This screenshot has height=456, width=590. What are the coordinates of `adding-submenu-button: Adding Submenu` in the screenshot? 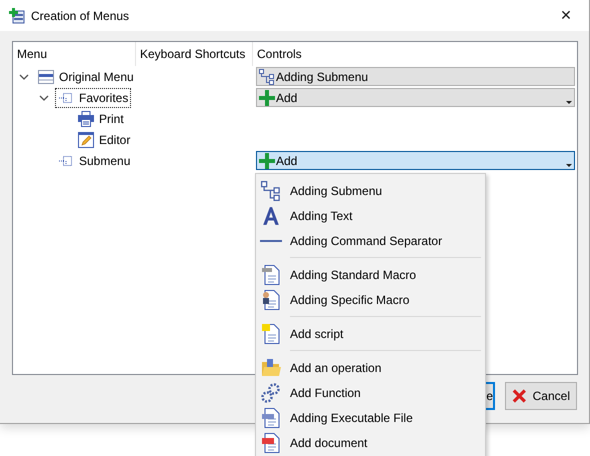 It's located at (415, 76).